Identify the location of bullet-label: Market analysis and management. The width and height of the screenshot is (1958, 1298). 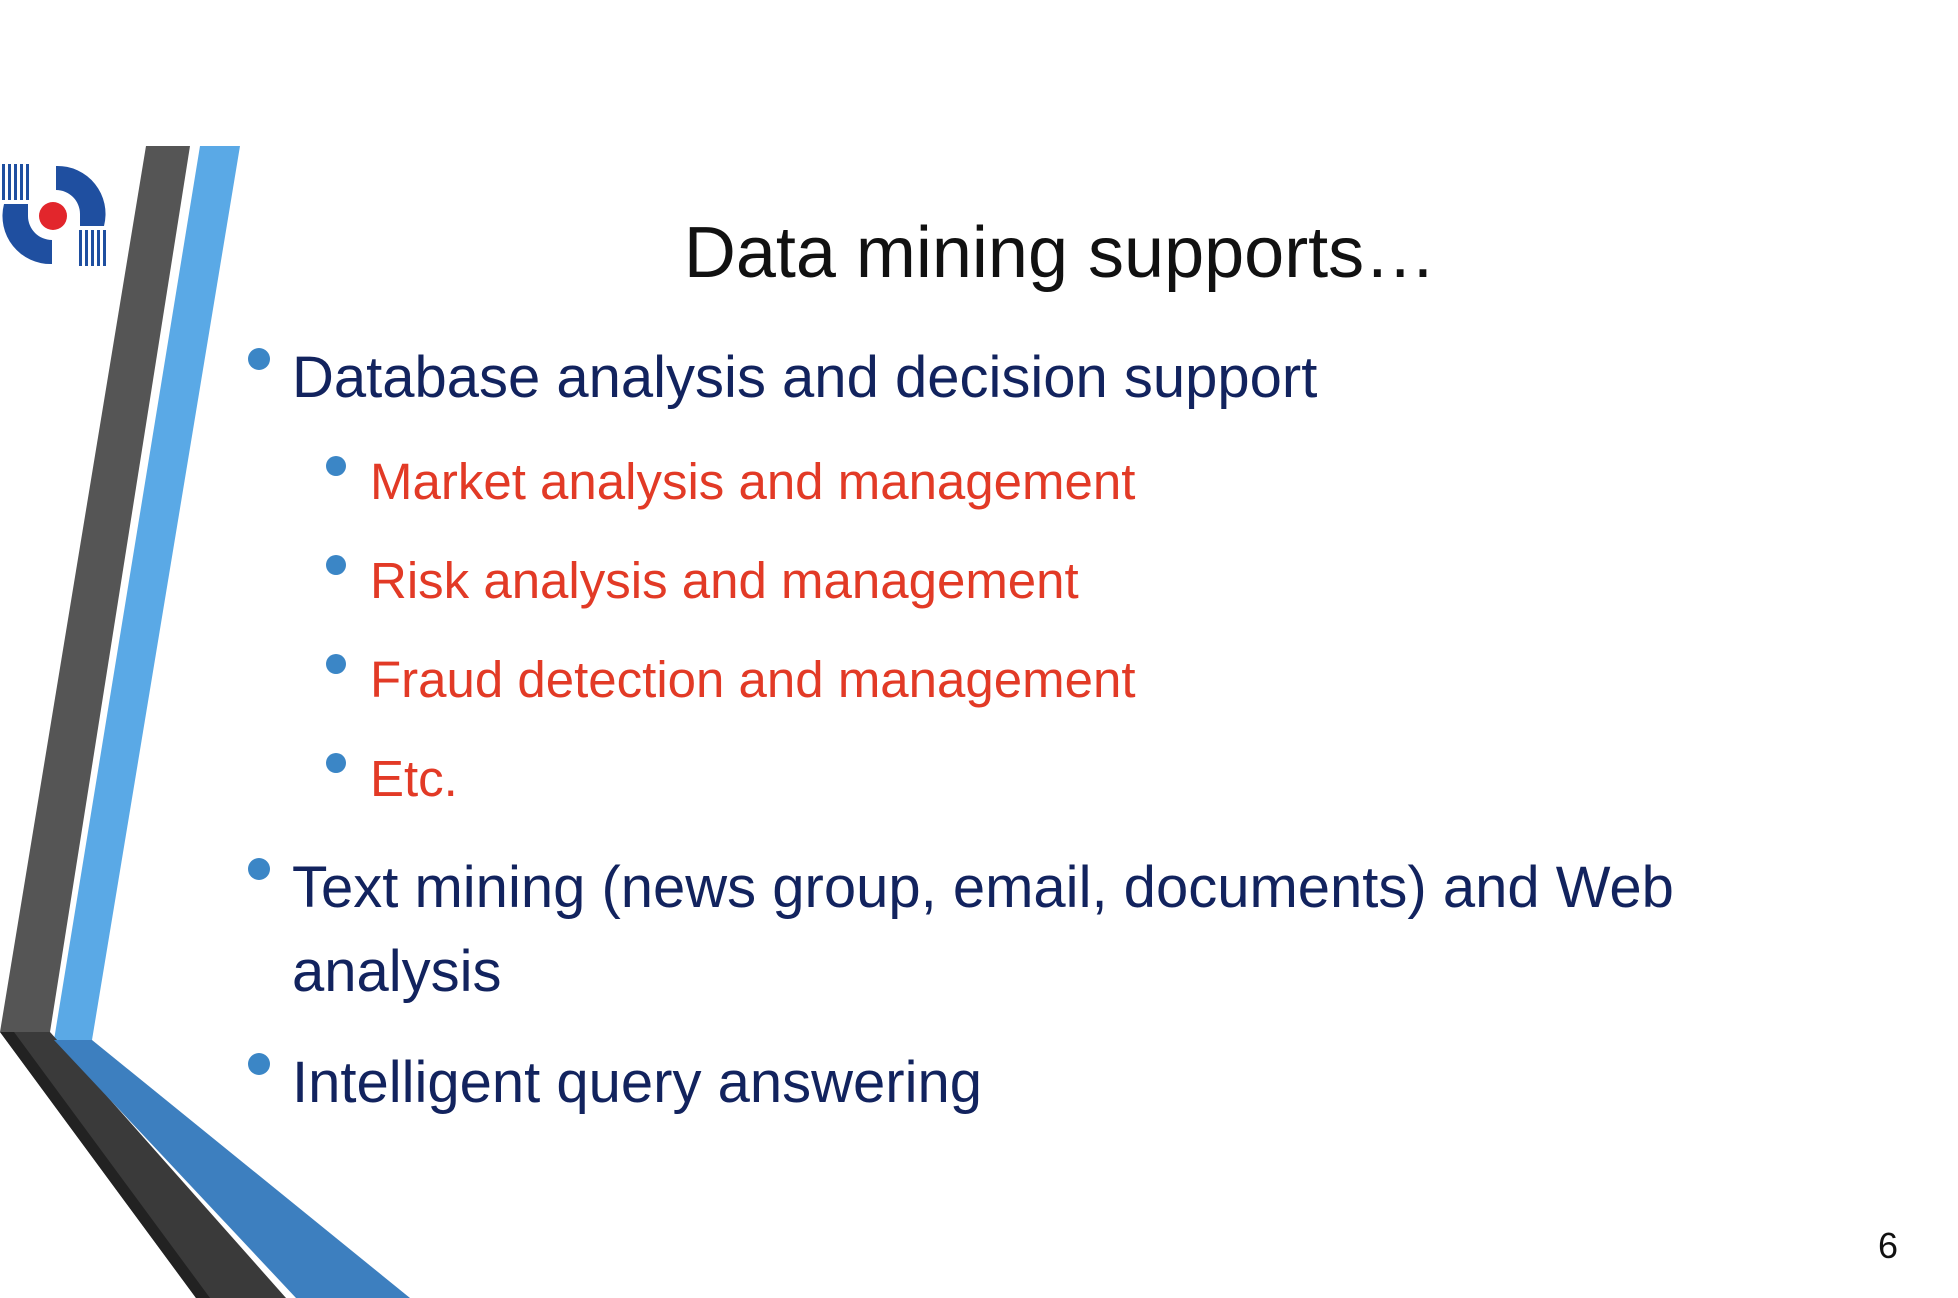
(753, 481).